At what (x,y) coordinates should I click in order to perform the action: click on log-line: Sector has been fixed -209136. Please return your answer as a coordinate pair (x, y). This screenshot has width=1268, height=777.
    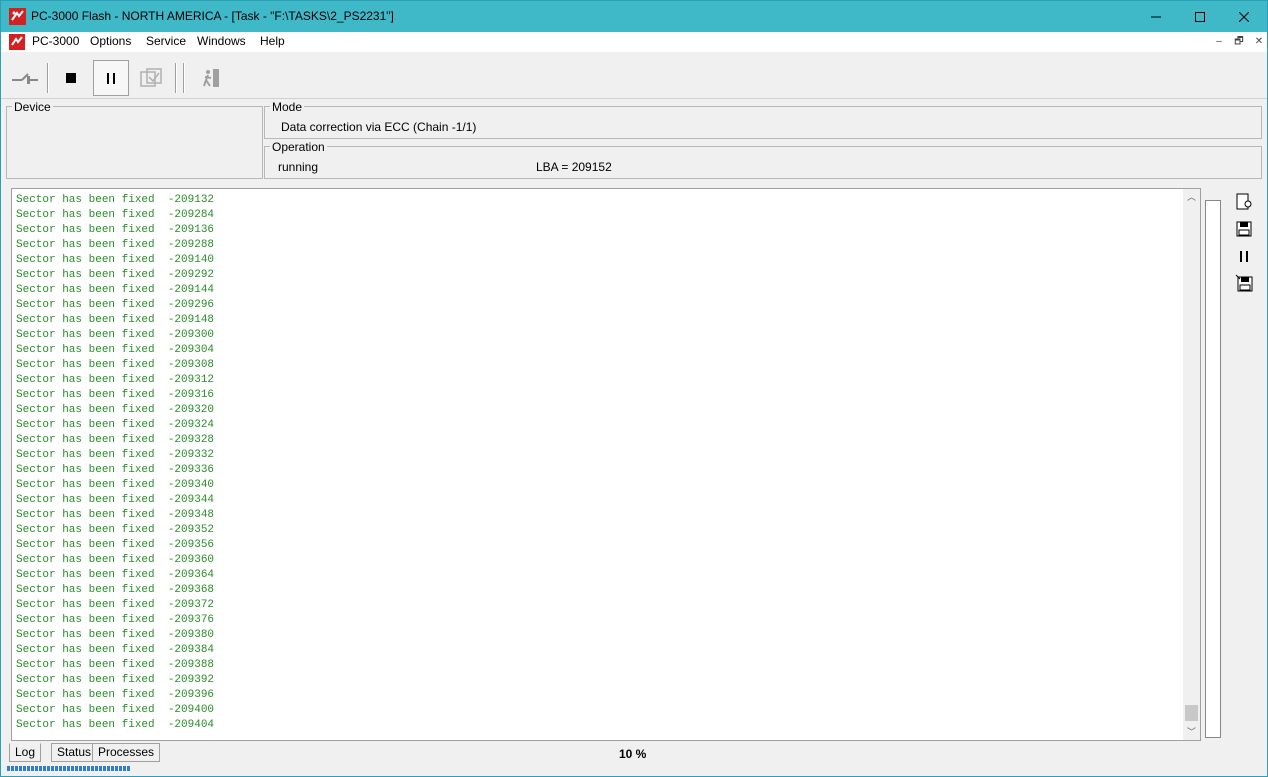
    Looking at the image, I should click on (115, 230).